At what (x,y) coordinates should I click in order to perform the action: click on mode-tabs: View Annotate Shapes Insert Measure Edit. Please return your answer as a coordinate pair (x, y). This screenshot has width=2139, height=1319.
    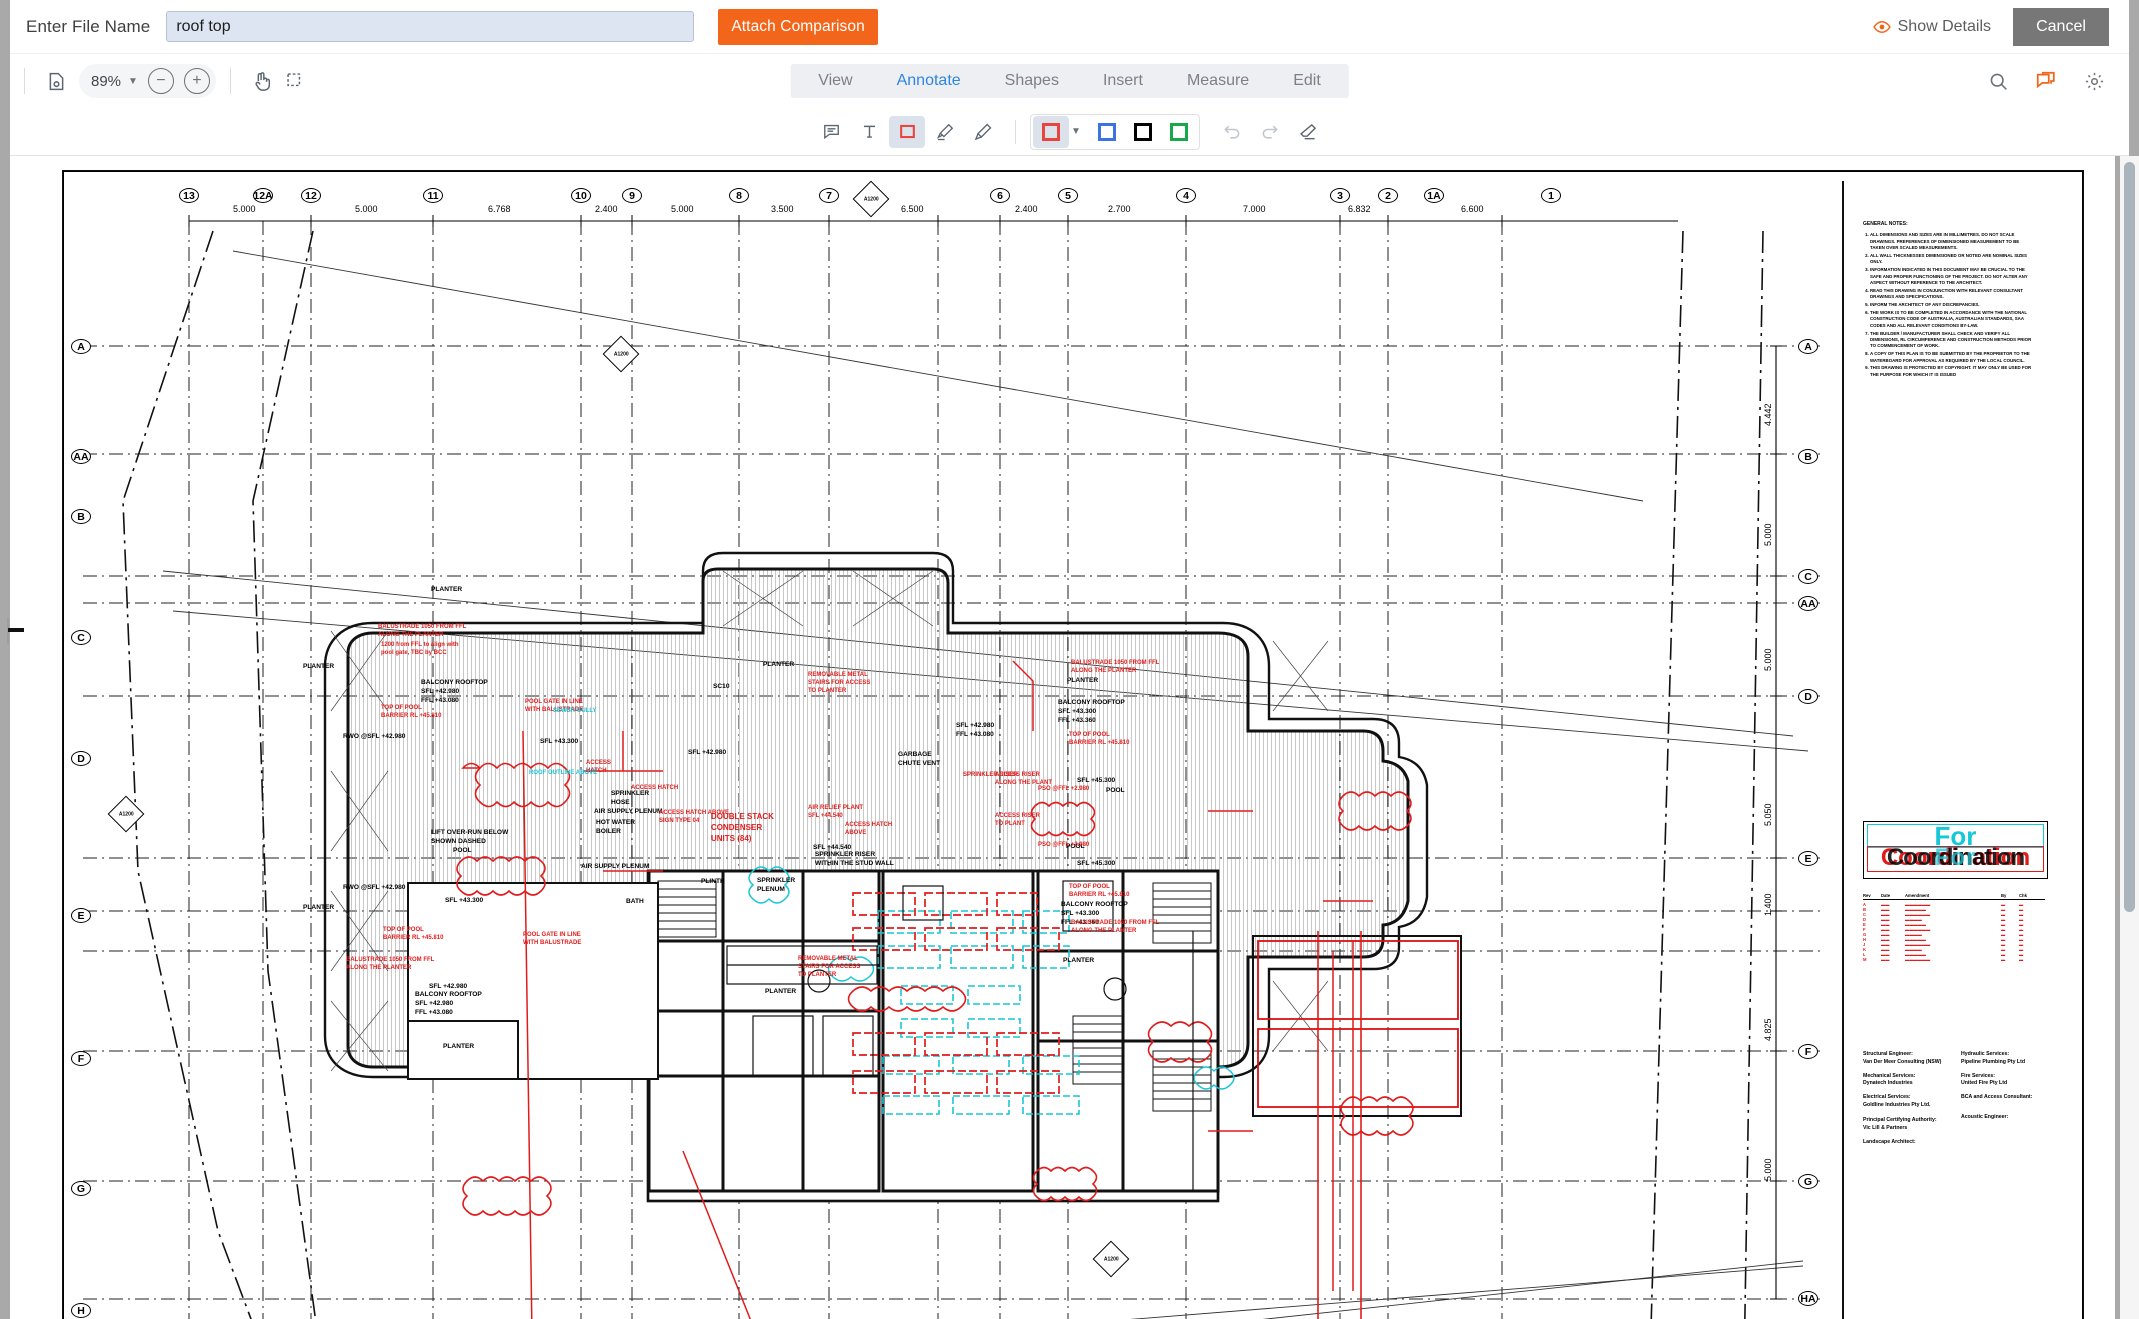
    Looking at the image, I should click on (1069, 81).